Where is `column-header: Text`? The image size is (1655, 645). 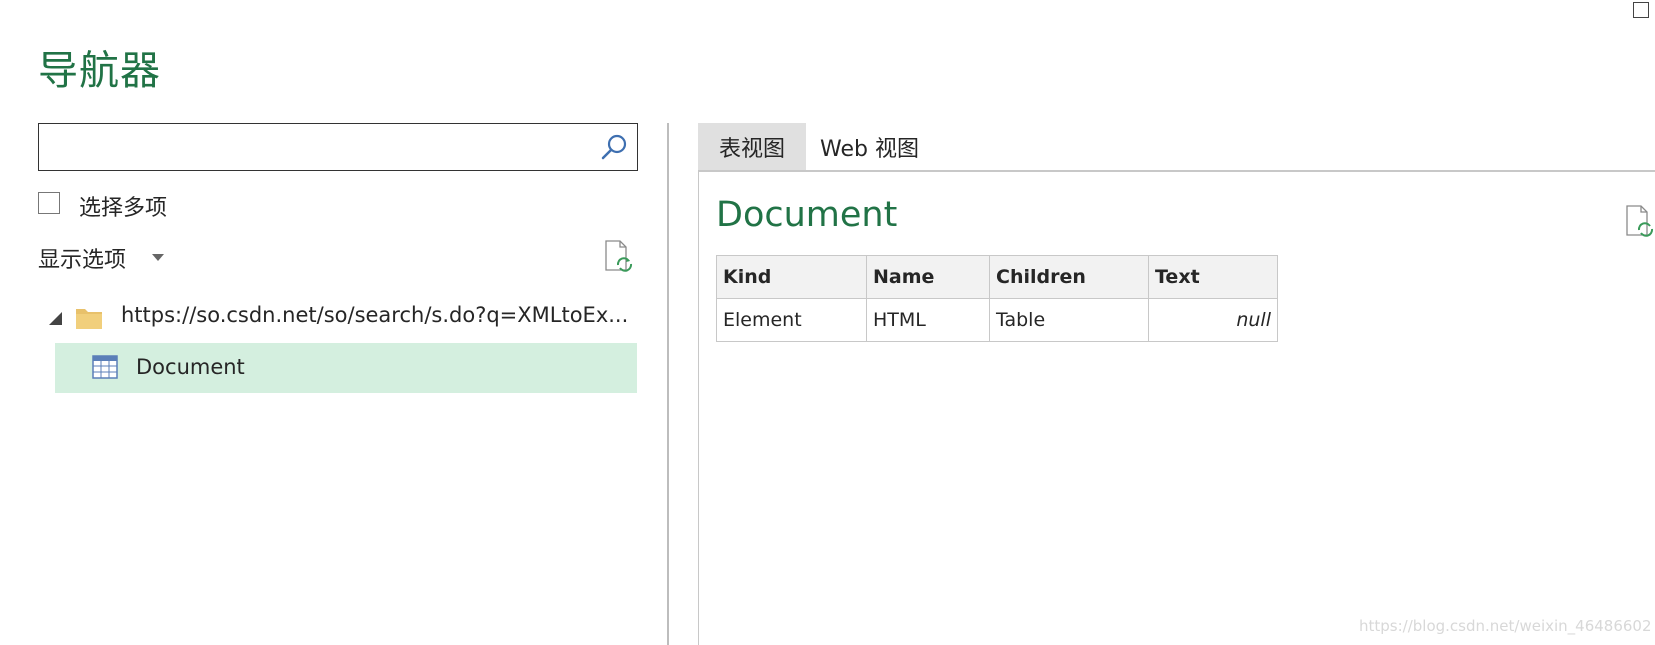
column-header: Text is located at coordinates (1213, 277).